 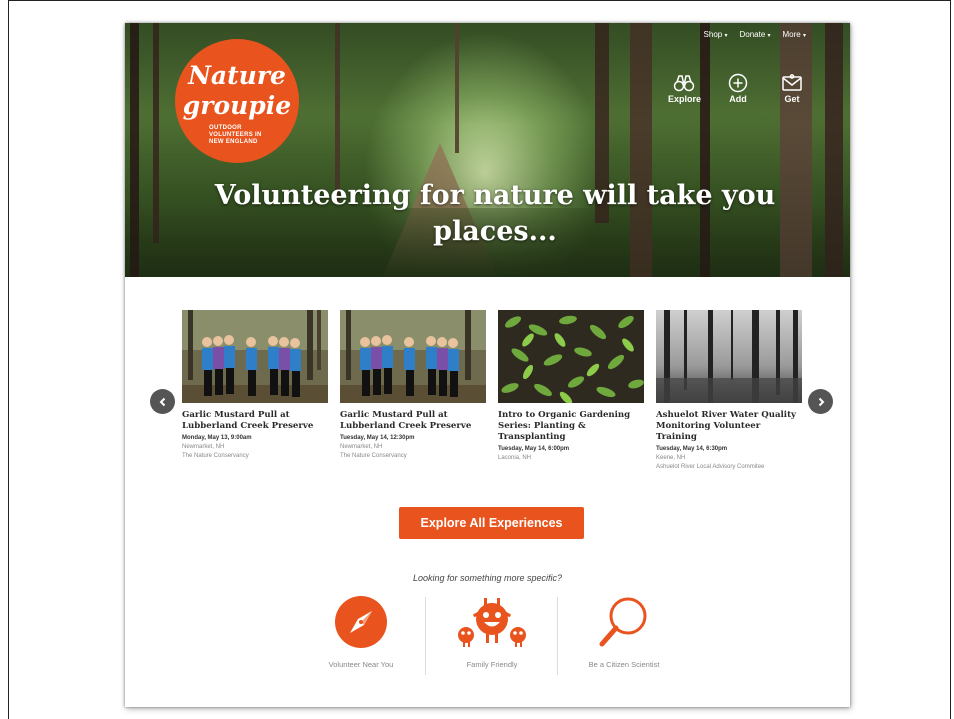 I want to click on nav-add: Add, so click(x=738, y=88).